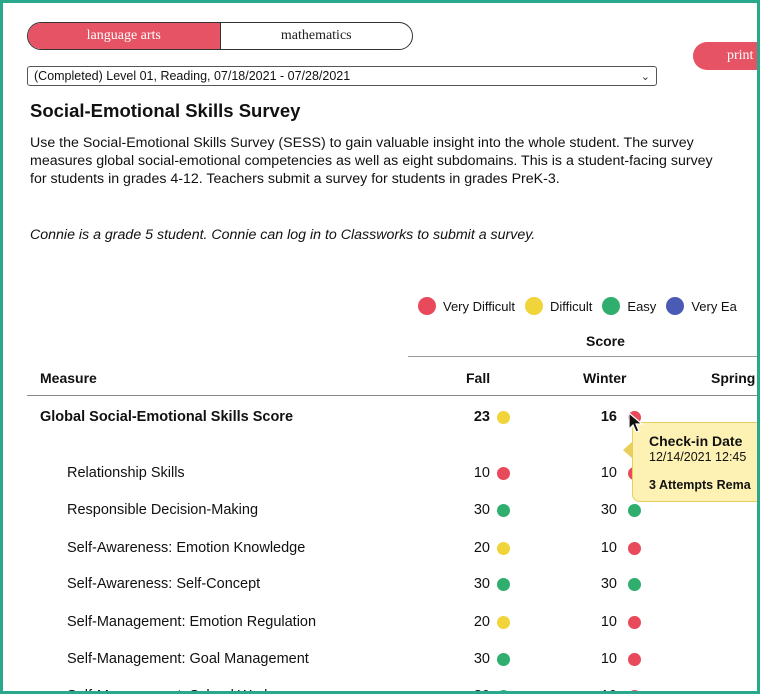 The width and height of the screenshot is (760, 694). What do you see at coordinates (605, 341) in the screenshot?
I see `score-group-label: Score` at bounding box center [605, 341].